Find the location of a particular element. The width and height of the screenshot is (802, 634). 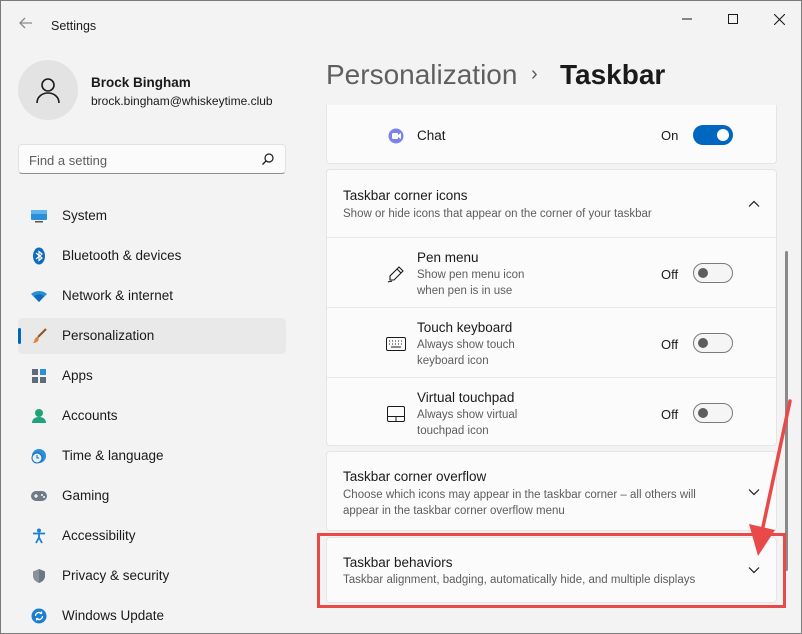

chat-label: Chat is located at coordinates (431, 135).